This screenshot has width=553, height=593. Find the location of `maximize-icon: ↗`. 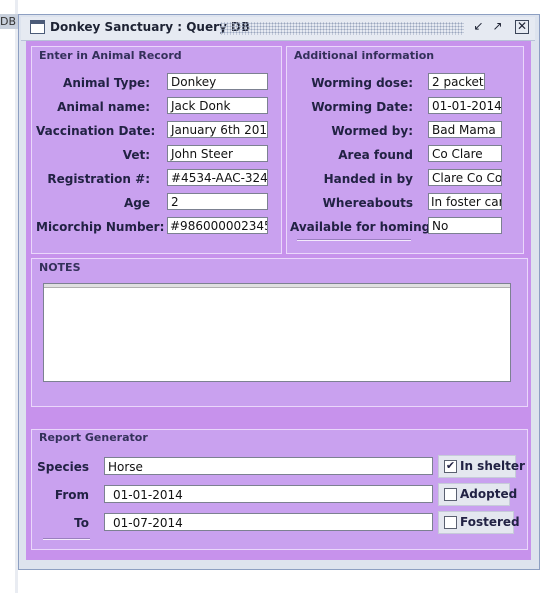

maximize-icon: ↗ is located at coordinates (497, 26).